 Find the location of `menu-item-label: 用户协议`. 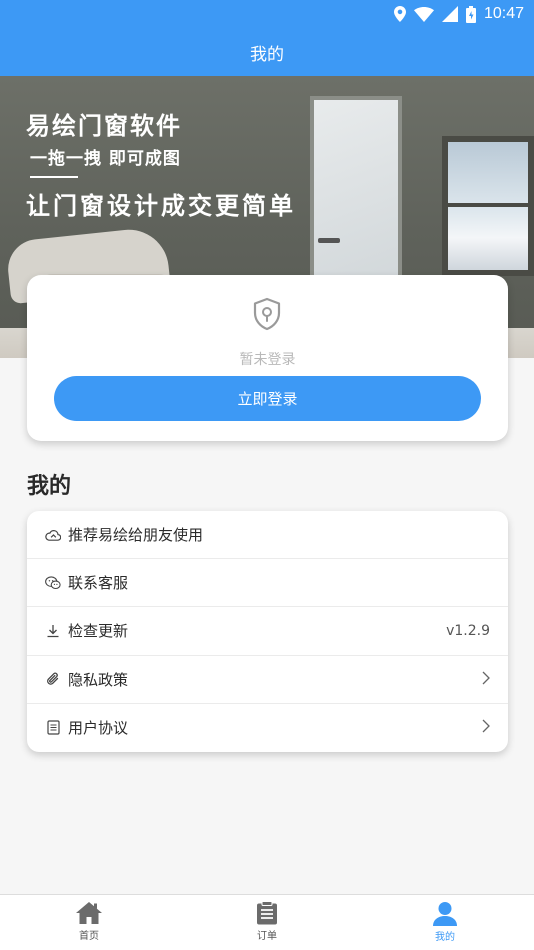

menu-item-label: 用户协议 is located at coordinates (98, 728).